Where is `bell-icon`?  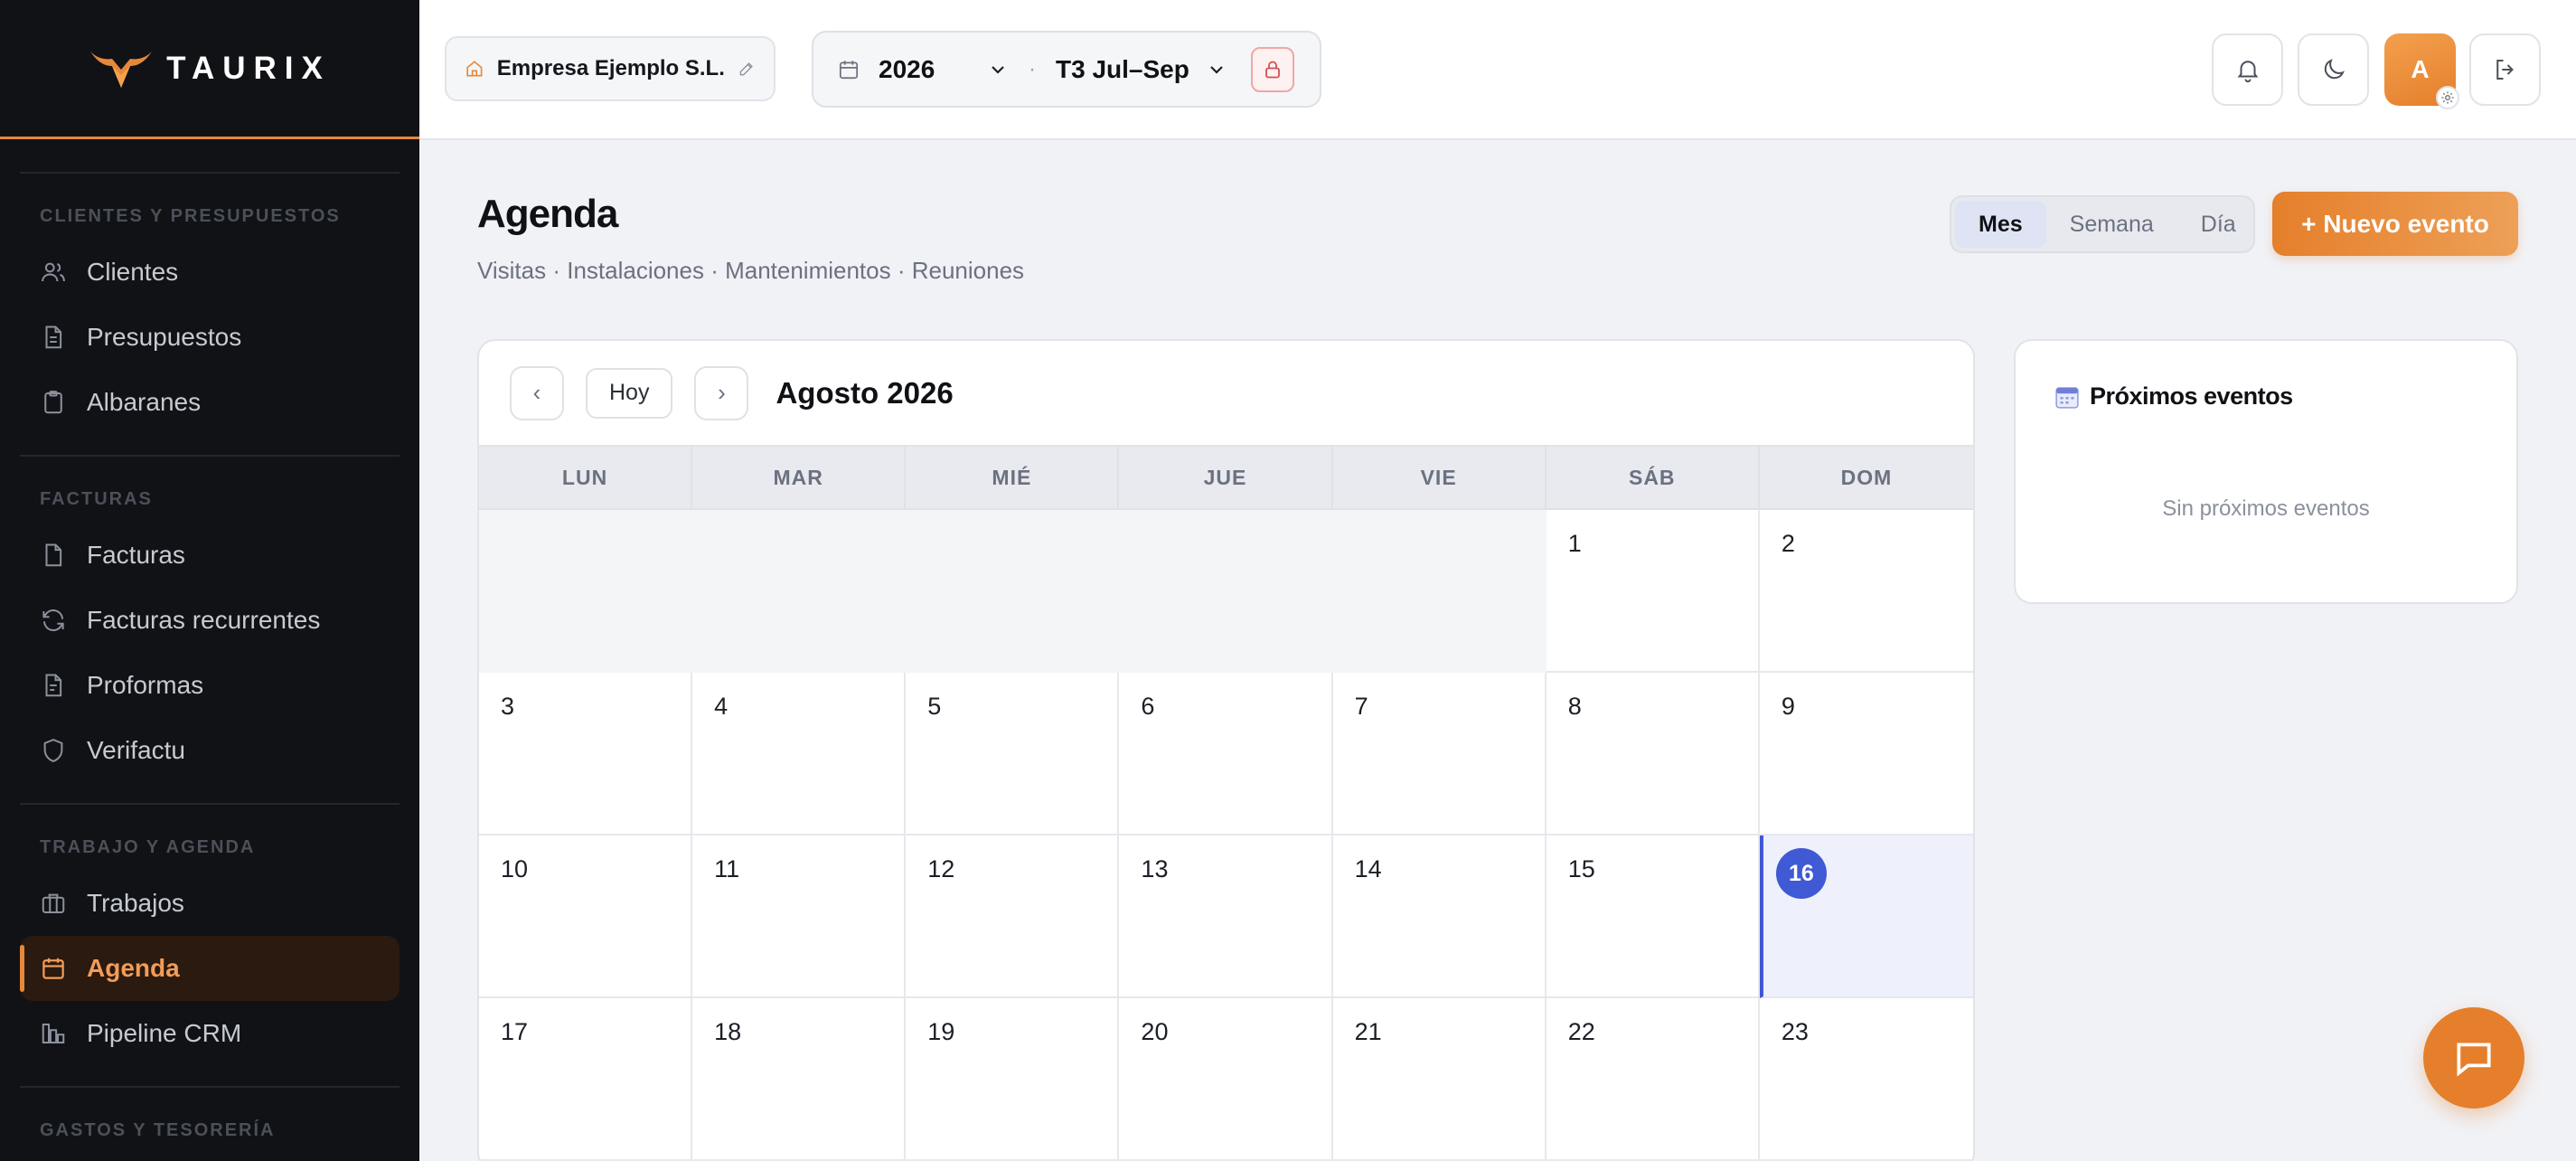 bell-icon is located at coordinates (2247, 72).